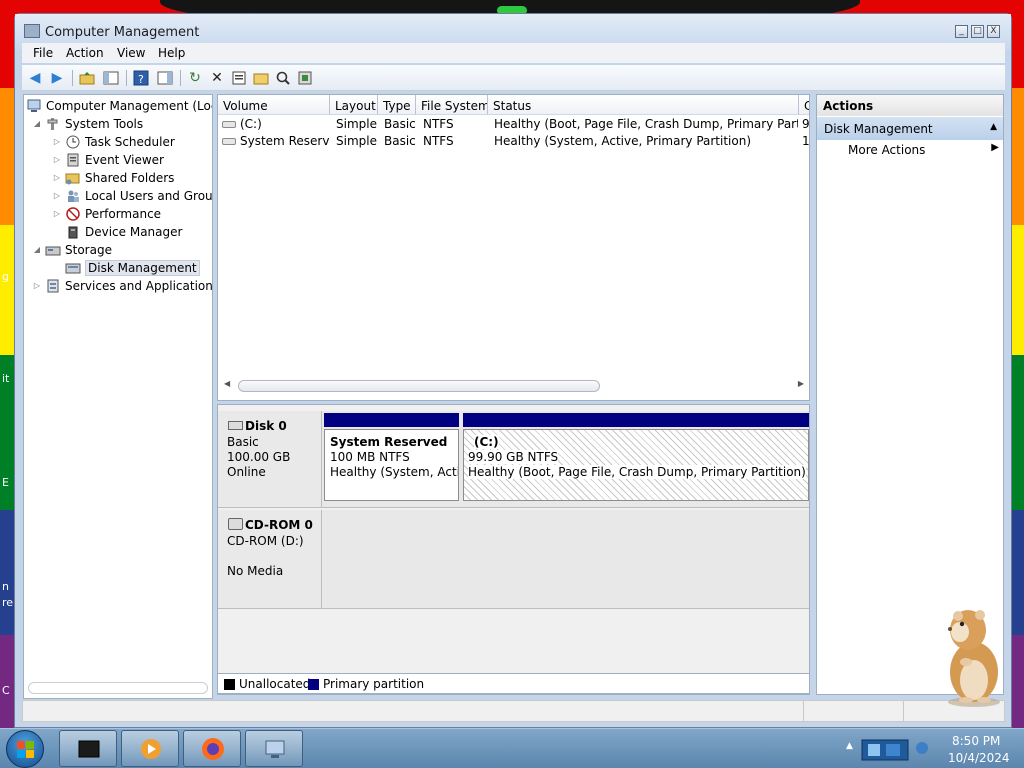 The height and width of the screenshot is (768, 1024). I want to click on computer-management-icon, so click(275, 749).